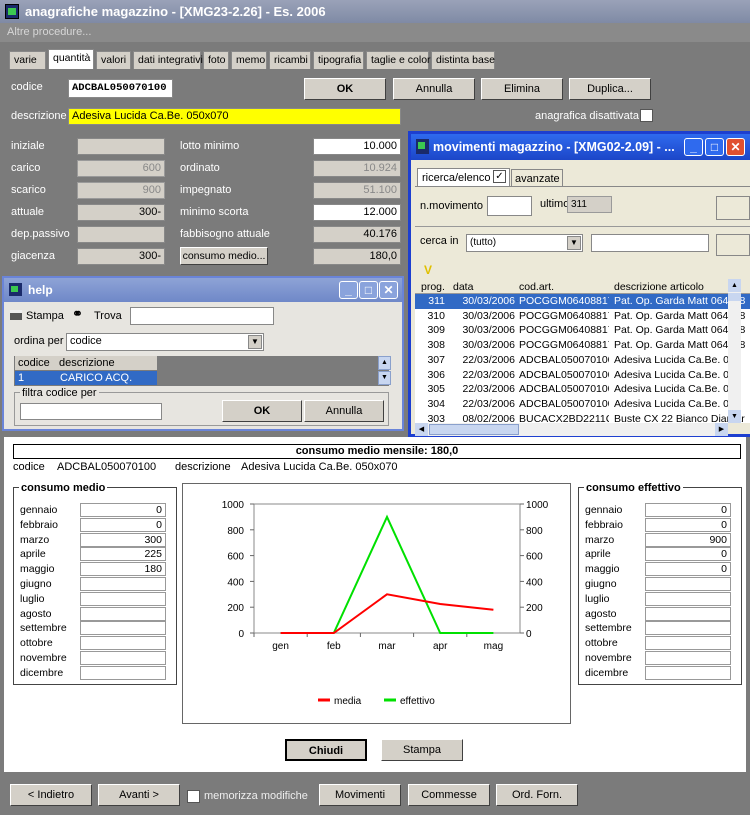  I want to click on tab-0: varie, so click(27, 60).